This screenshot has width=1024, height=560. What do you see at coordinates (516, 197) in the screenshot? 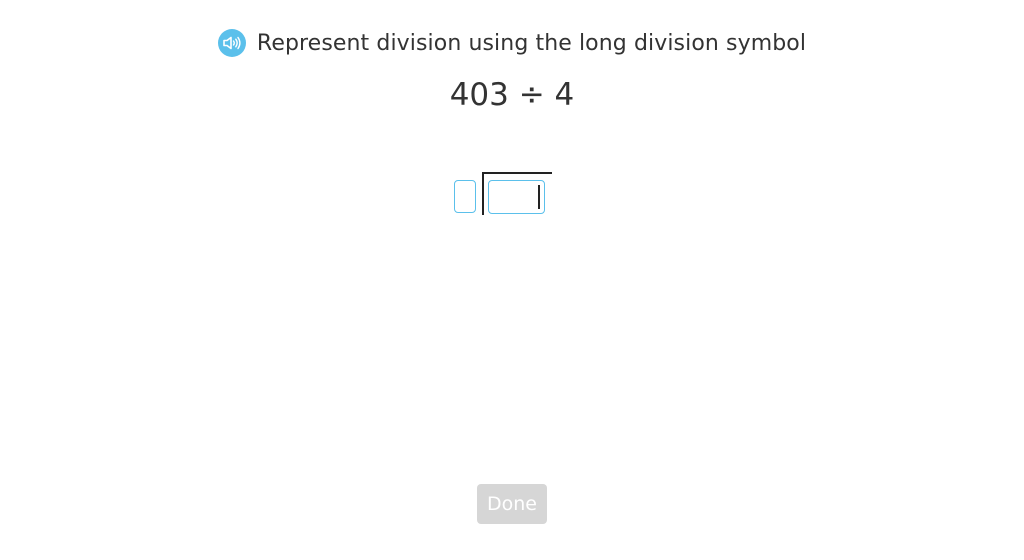
I see `dividend-input` at bounding box center [516, 197].